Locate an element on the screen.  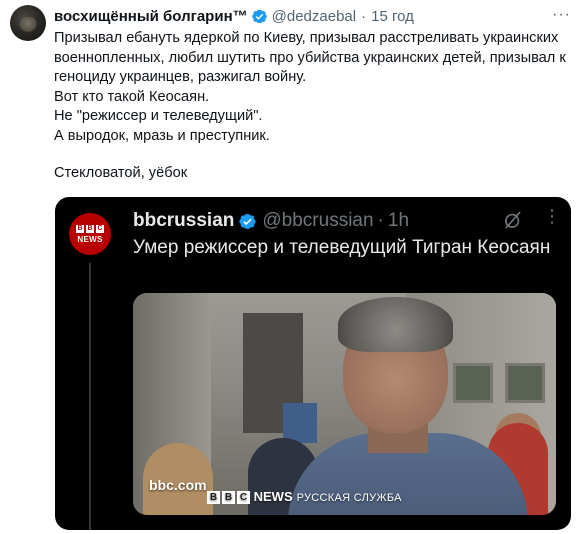
quote-header: bbcrussian @bbcrussian · 1h ⋮ is located at coordinates (347, 220).